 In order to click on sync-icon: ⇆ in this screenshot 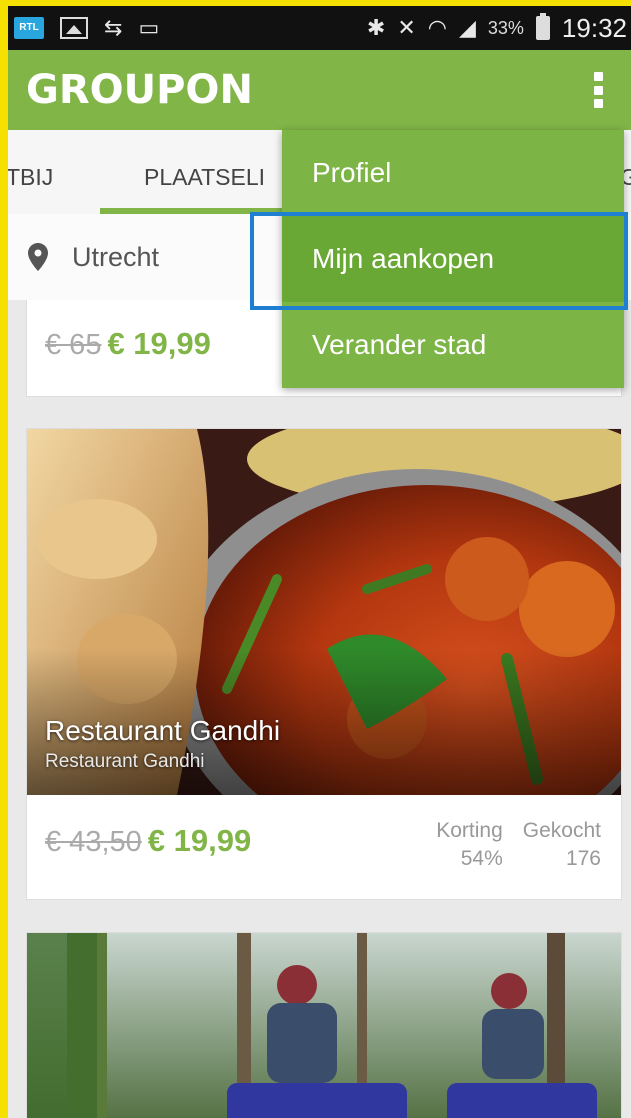, I will do `click(113, 27)`.